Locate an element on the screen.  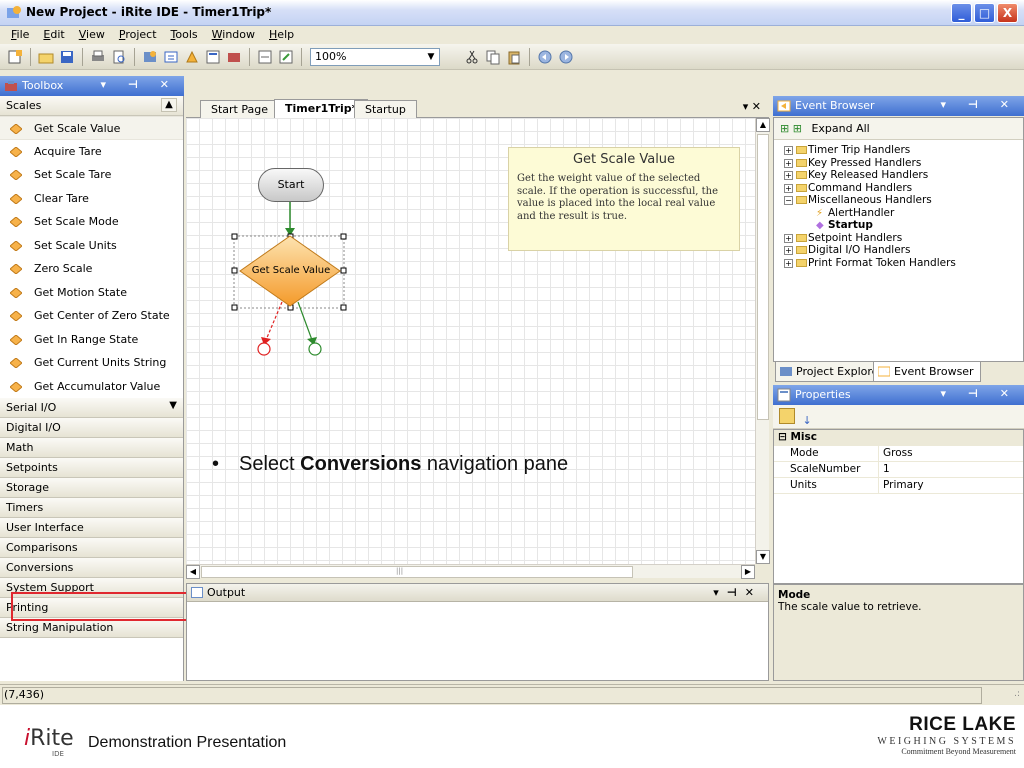
zoom-select: 100% ▼ is located at coordinates (375, 56).